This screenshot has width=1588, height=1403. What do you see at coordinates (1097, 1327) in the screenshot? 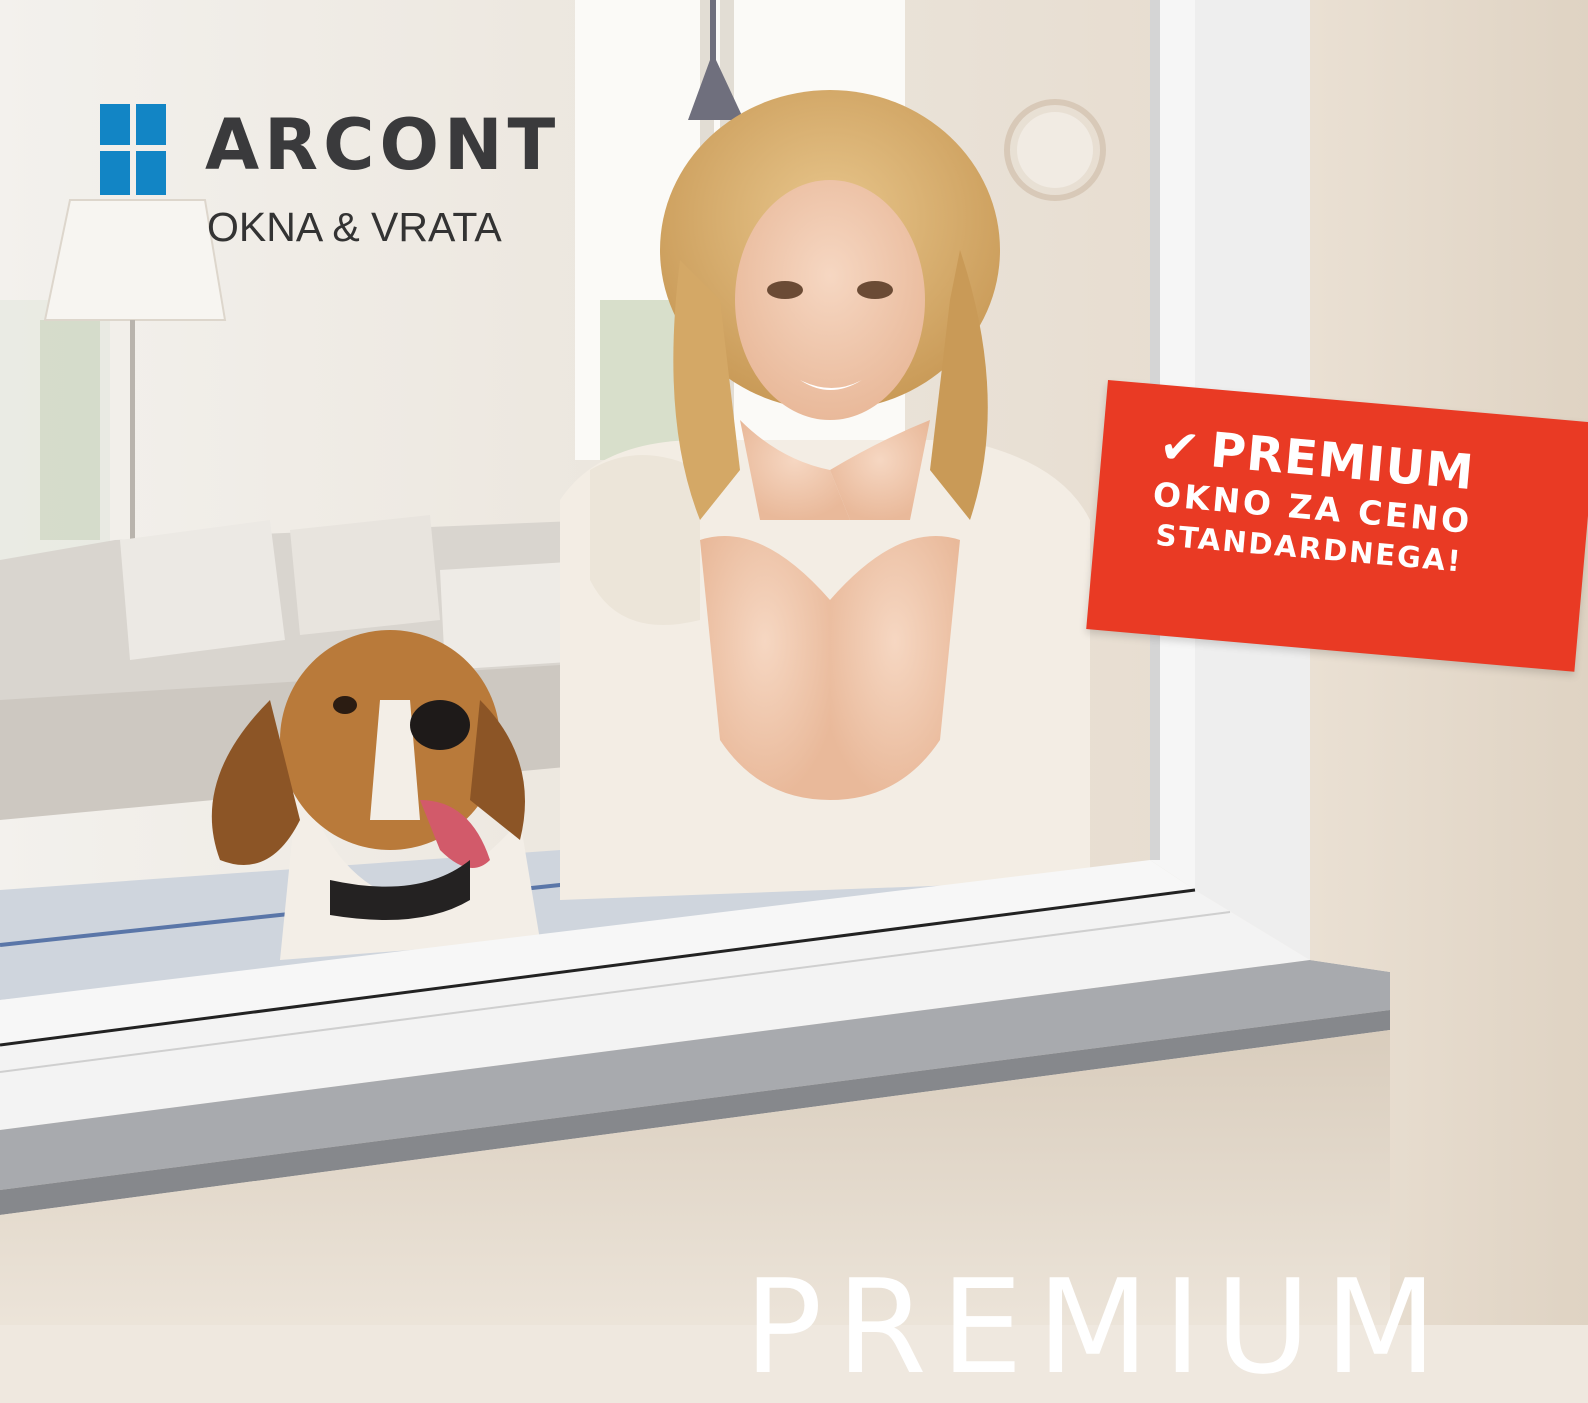
I see `headline: PREMIUM` at bounding box center [1097, 1327].